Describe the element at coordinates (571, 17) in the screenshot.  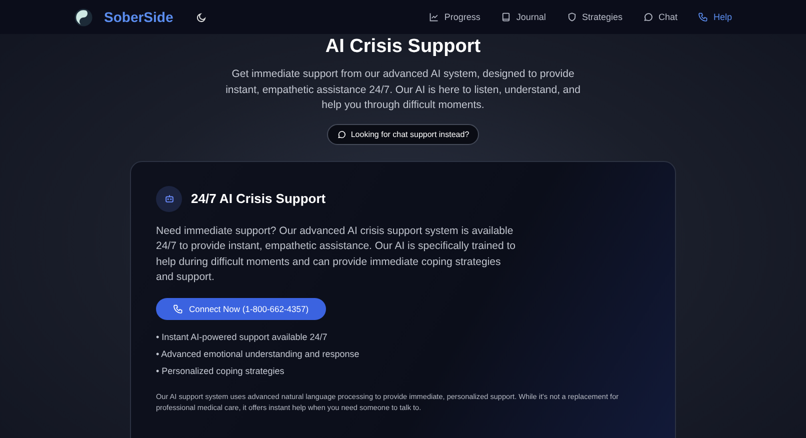
I see `shield-icon` at that location.